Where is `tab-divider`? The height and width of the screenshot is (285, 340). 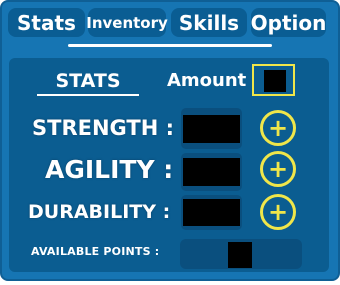
tab-divider is located at coordinates (170, 45).